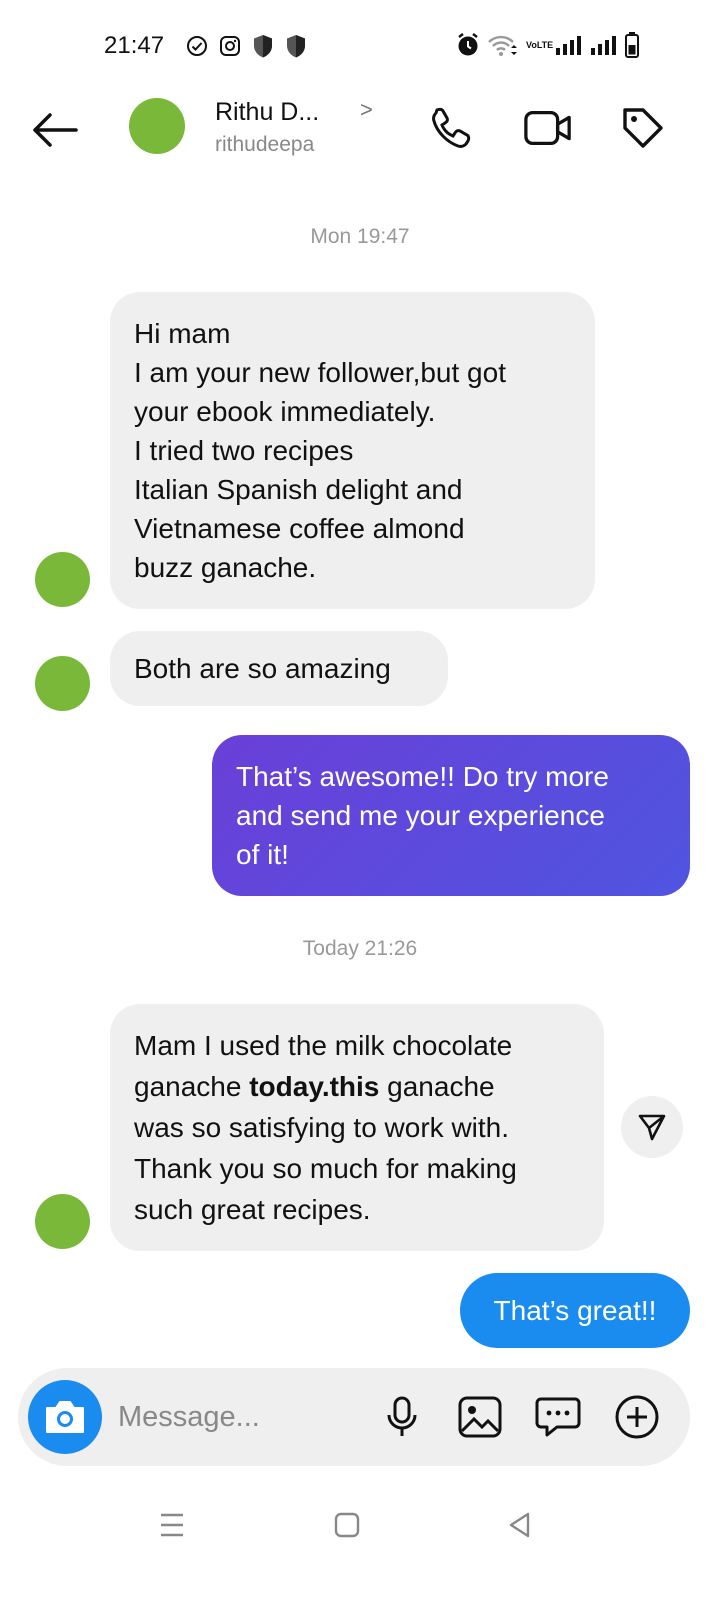  What do you see at coordinates (262, 854) in the screenshot?
I see `message-line: of it!` at bounding box center [262, 854].